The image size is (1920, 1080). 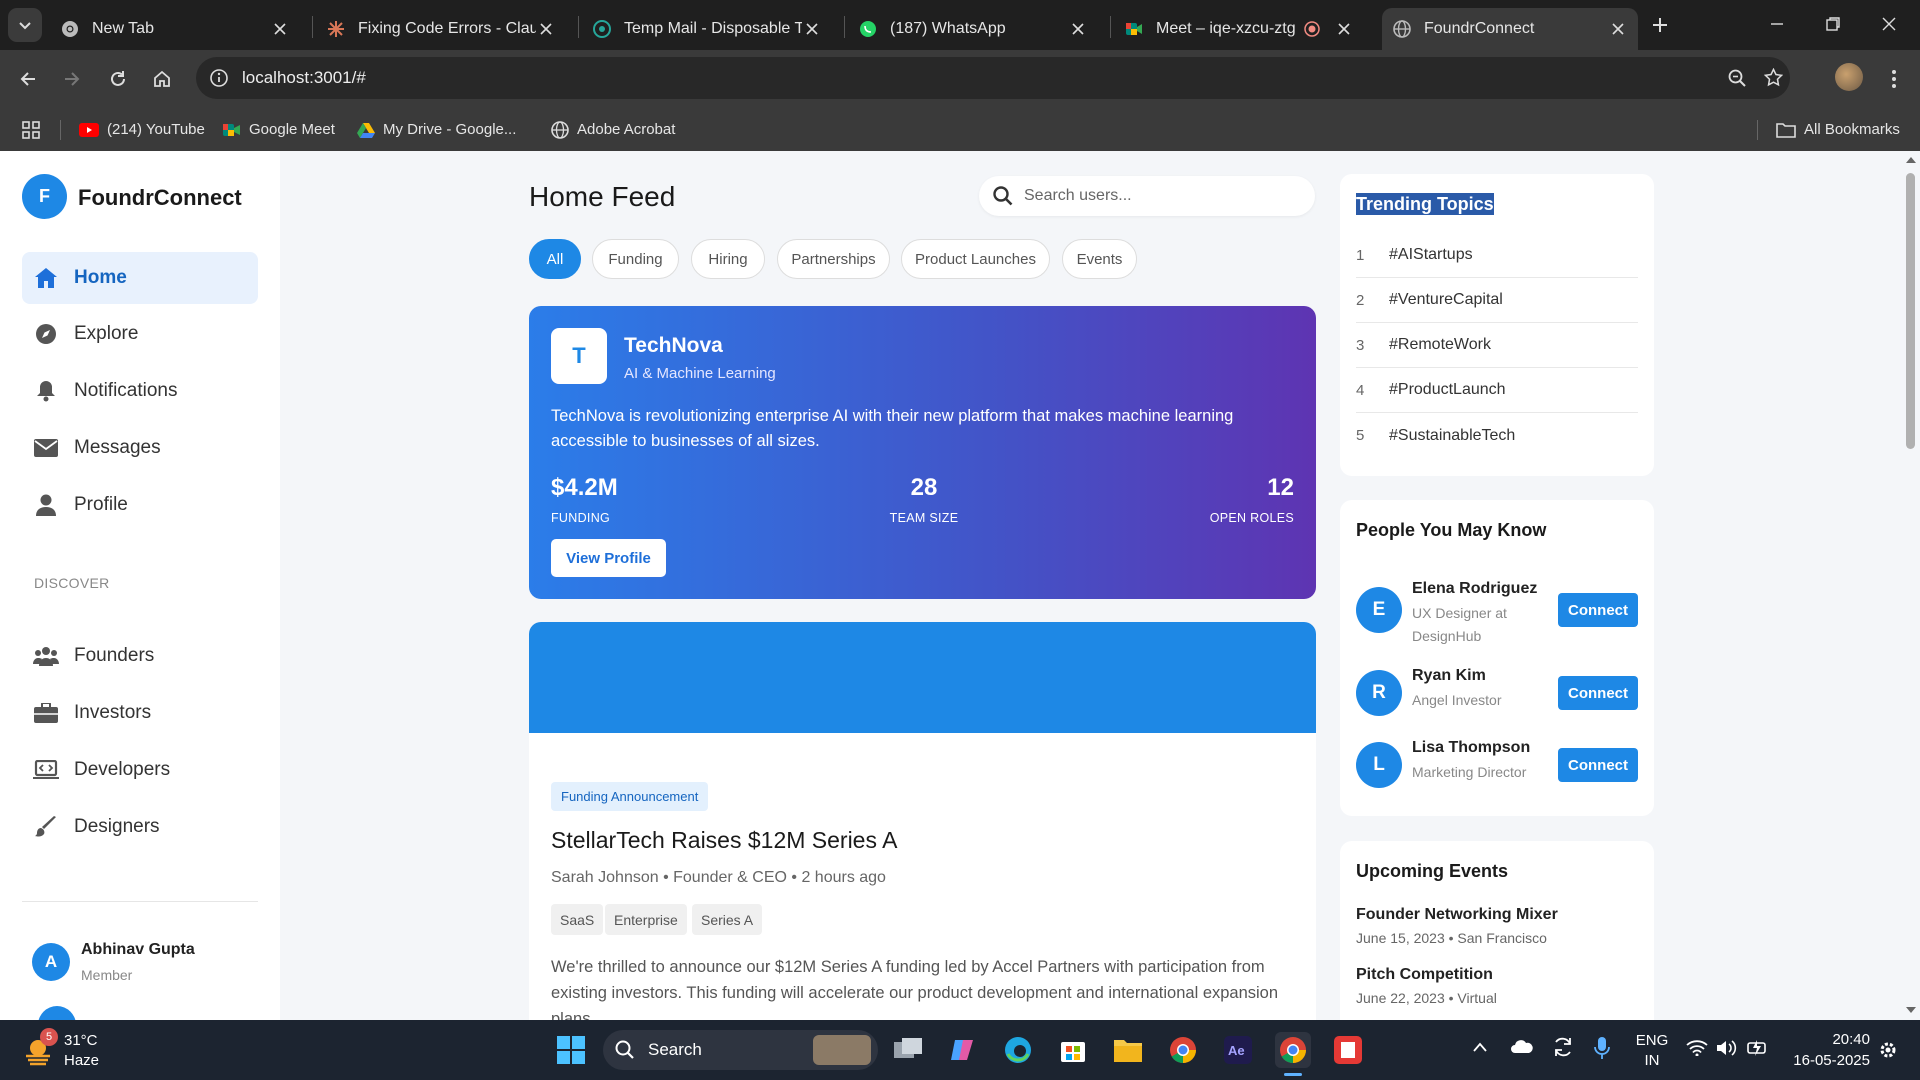 I want to click on app-name: FoundrConnect, so click(x=160, y=198).